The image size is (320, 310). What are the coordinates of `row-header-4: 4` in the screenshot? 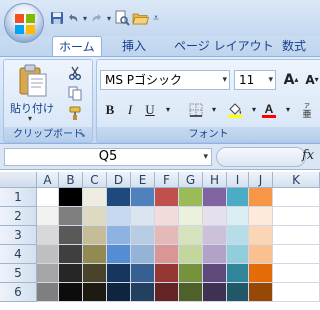 It's located at (18, 254).